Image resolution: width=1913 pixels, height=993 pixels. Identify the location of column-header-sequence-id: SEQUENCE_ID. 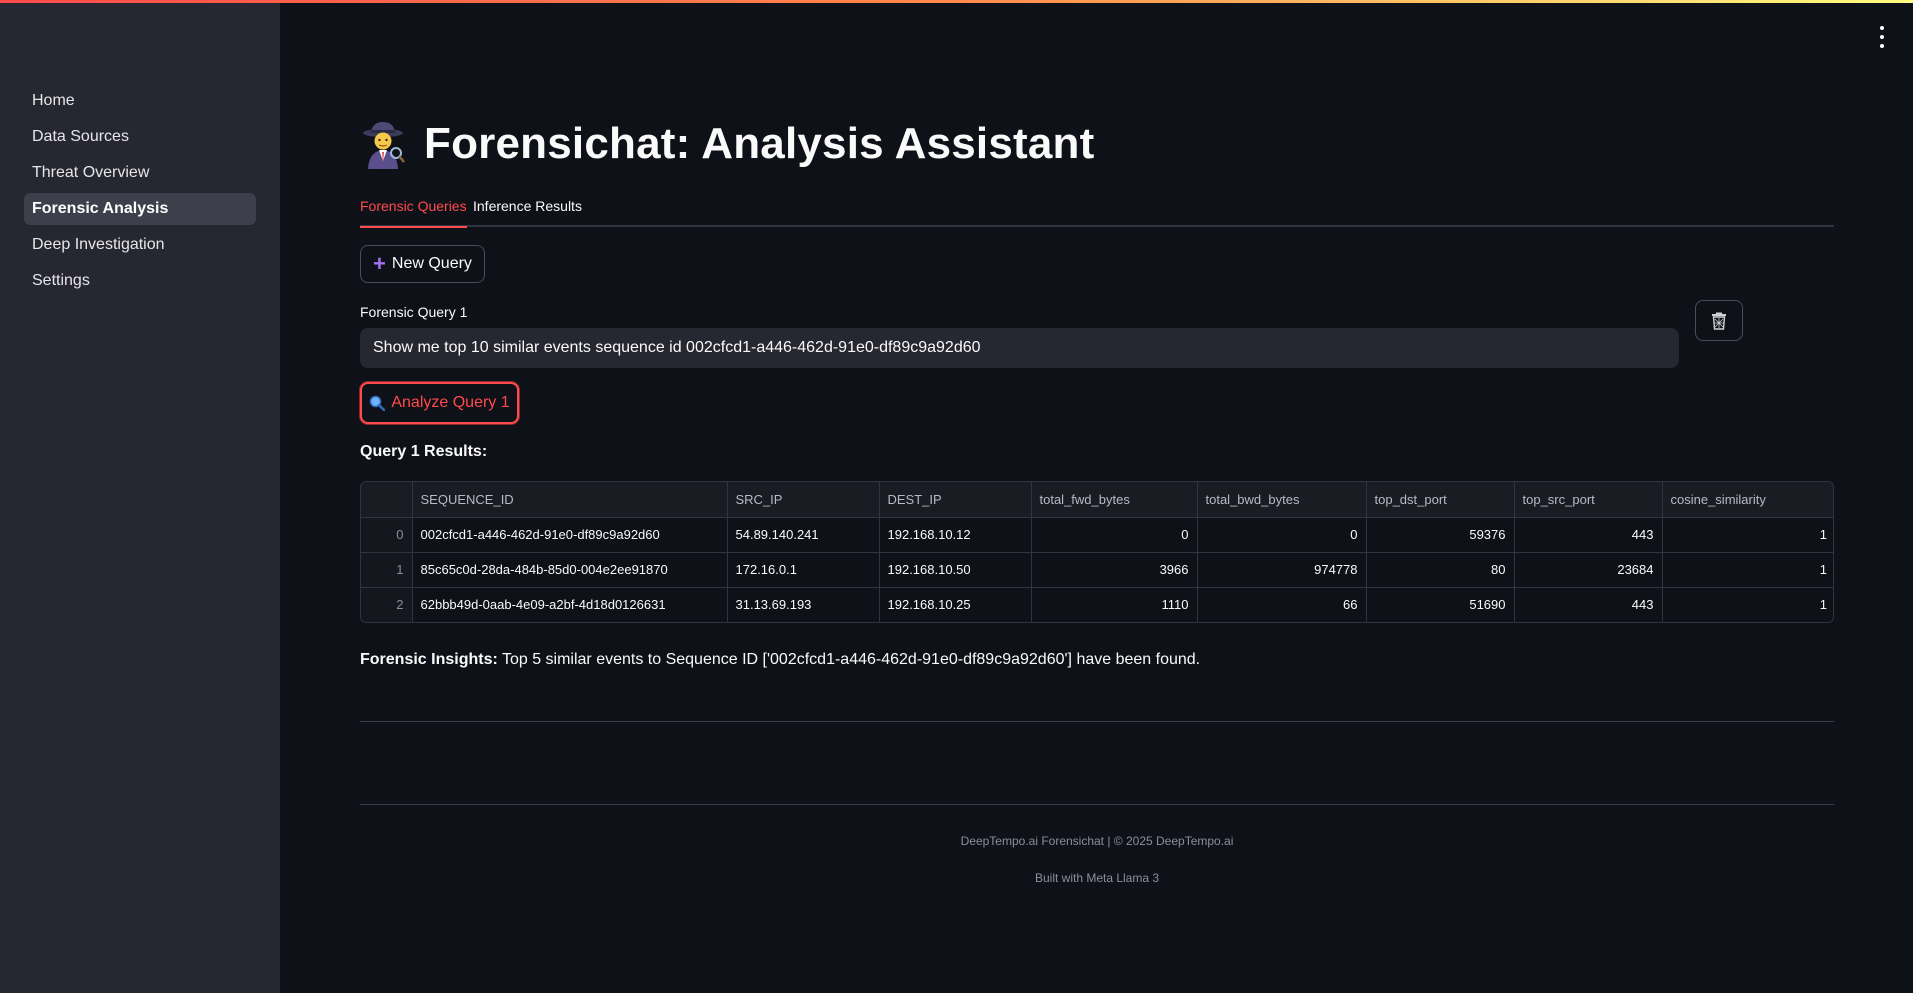
(570, 500).